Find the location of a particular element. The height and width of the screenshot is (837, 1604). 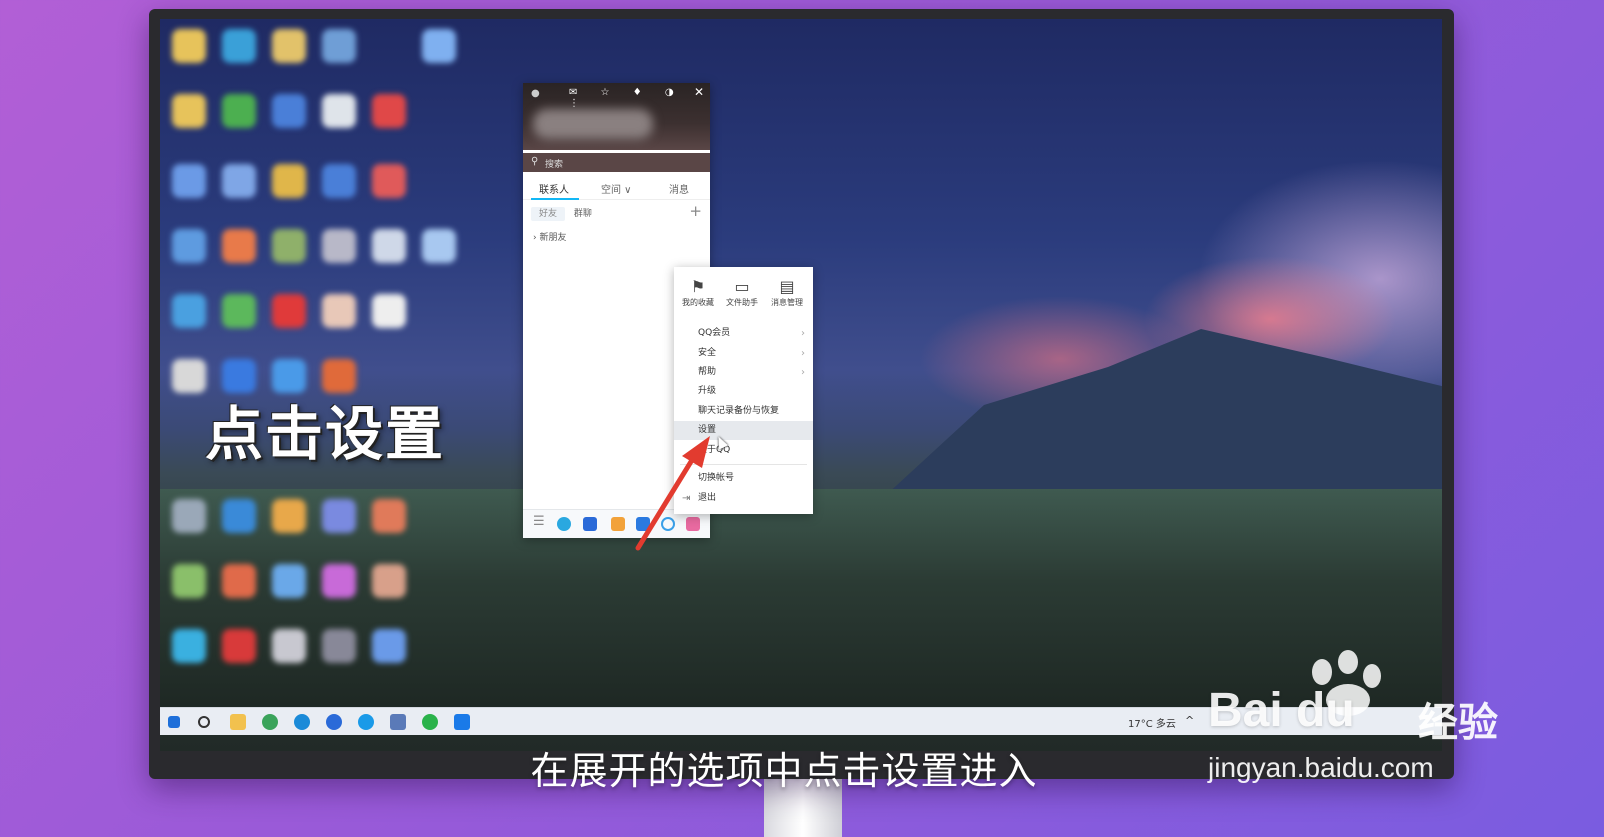

add-icon: + is located at coordinates (695, 211).